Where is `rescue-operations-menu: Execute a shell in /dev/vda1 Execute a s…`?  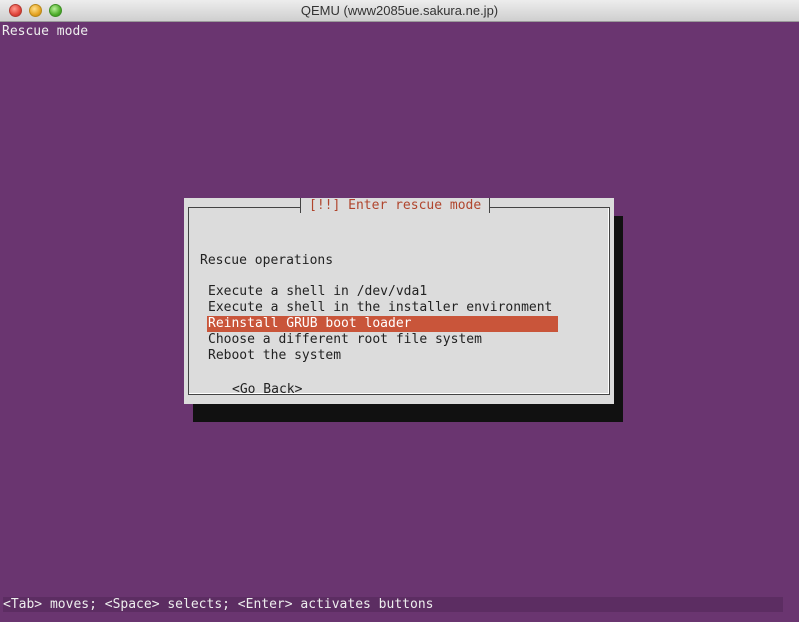 rescue-operations-menu: Execute a shell in /dev/vda1 Execute a s… is located at coordinates (382, 324).